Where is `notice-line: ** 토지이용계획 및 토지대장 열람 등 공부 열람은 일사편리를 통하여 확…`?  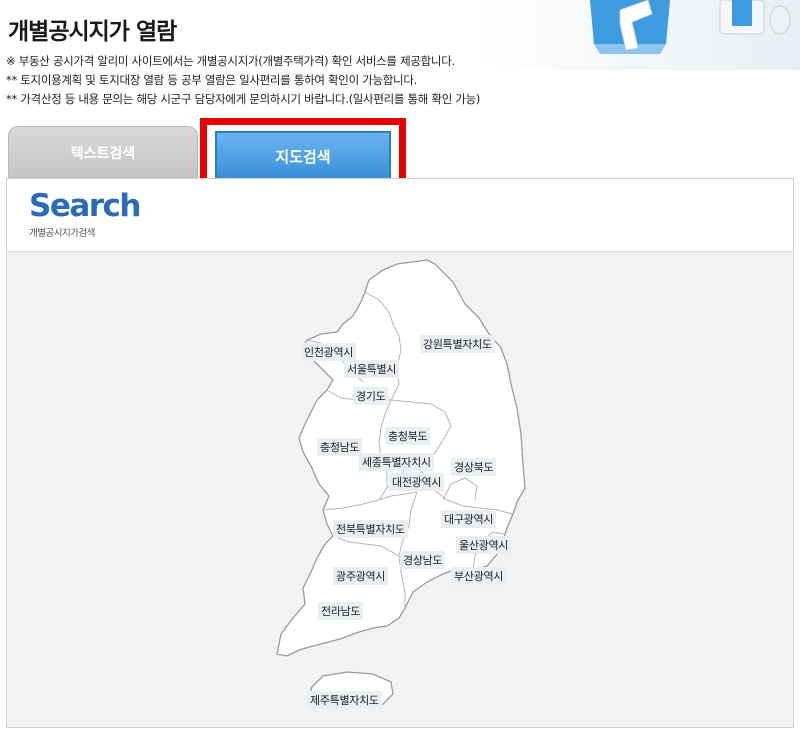
notice-line: ** 토지이용계획 및 토지대장 열람 등 공부 열람은 일사편리를 통하여 확… is located at coordinates (211, 80).